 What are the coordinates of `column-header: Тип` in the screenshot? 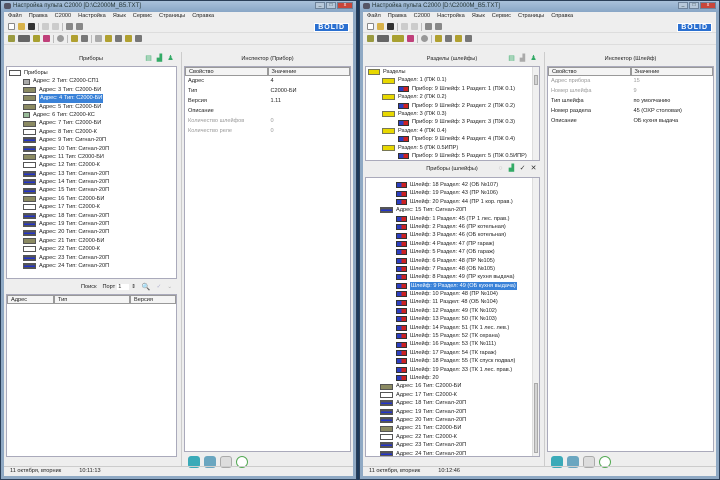 It's located at (92, 299).